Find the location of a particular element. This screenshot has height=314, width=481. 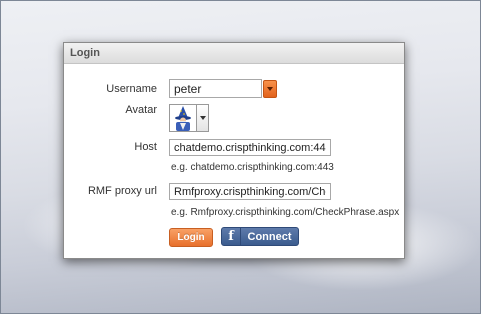

avatar-label: Avatar is located at coordinates (141, 110).